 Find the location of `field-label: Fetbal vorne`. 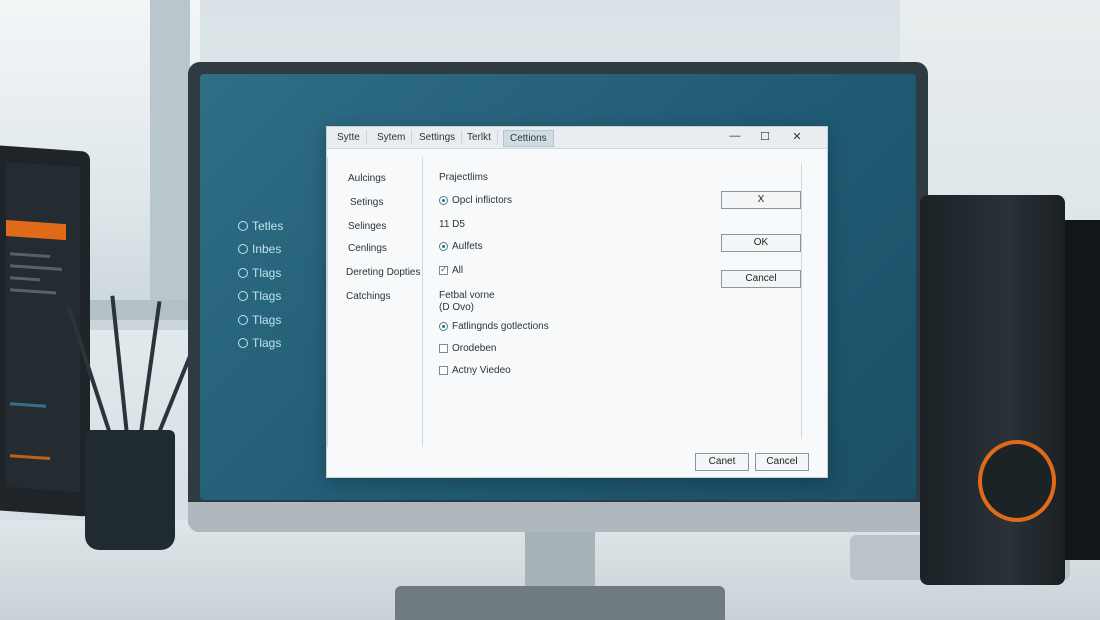

field-label: Fetbal vorne is located at coordinates (467, 295).